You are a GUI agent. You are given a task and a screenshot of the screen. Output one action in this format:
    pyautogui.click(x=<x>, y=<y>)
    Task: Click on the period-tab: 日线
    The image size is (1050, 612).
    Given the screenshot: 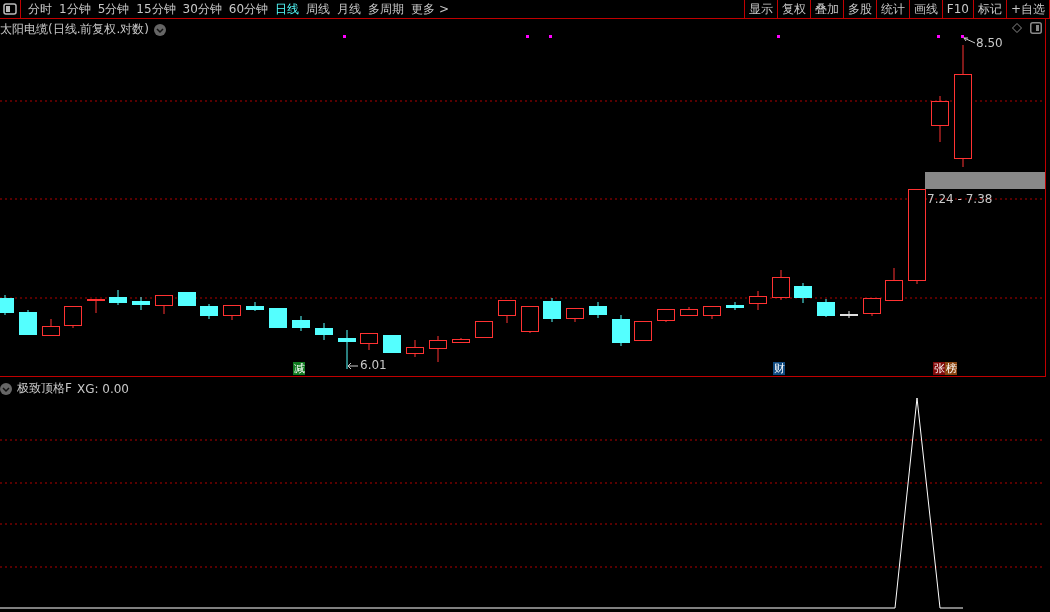 What is the action you would take?
    pyautogui.click(x=287, y=9)
    